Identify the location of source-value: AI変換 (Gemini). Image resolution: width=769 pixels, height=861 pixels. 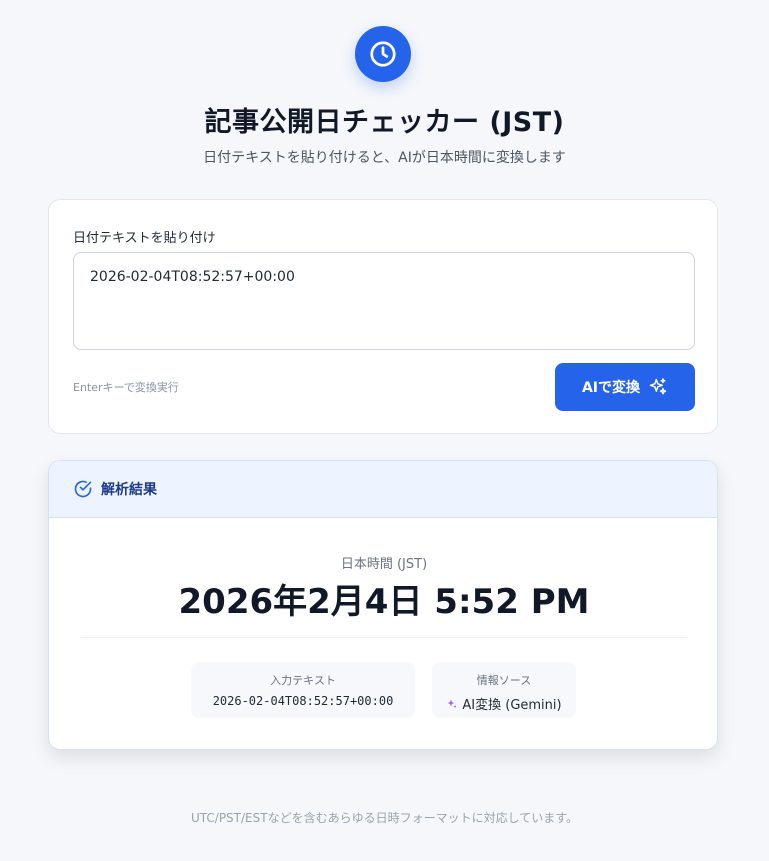
(512, 705).